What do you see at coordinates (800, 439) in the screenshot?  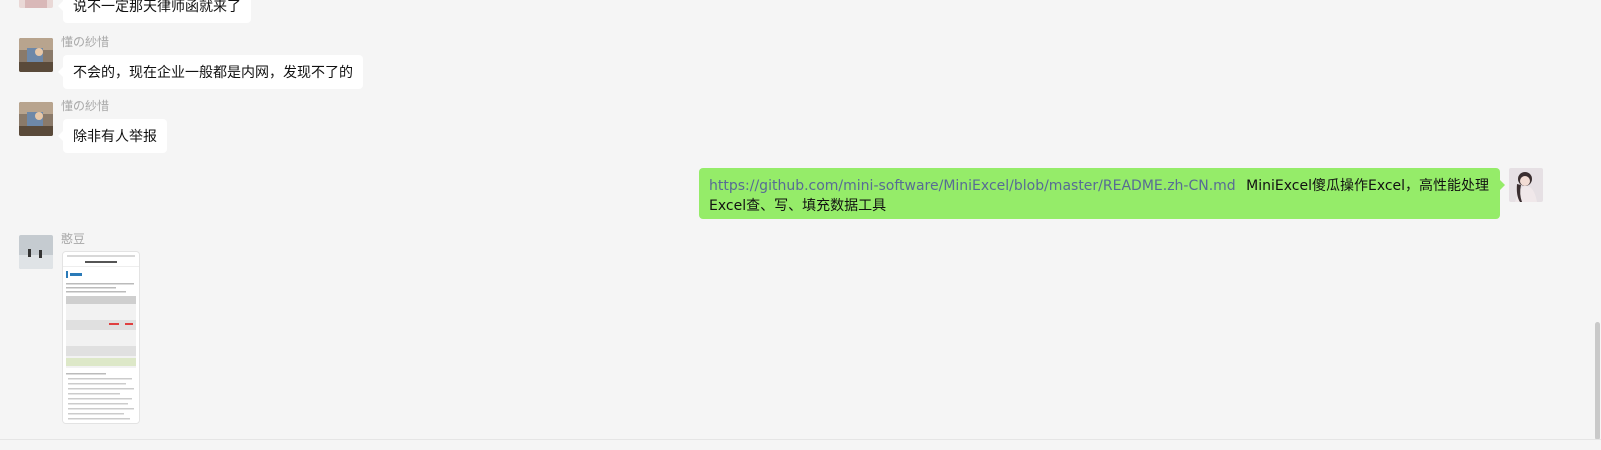 I see `input-area-divider` at bounding box center [800, 439].